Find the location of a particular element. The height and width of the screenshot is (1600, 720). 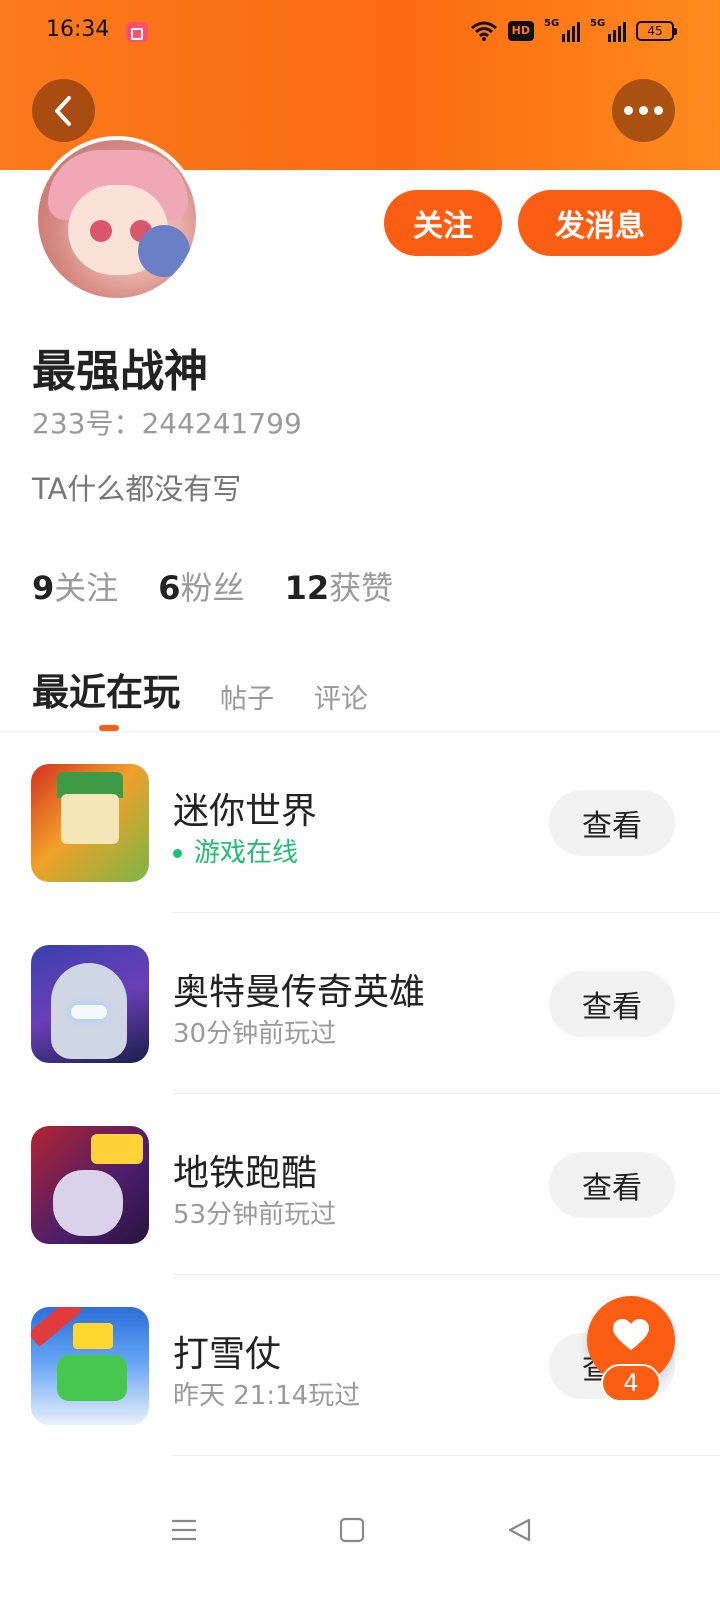

follow-button: 关注 is located at coordinates (443, 223).